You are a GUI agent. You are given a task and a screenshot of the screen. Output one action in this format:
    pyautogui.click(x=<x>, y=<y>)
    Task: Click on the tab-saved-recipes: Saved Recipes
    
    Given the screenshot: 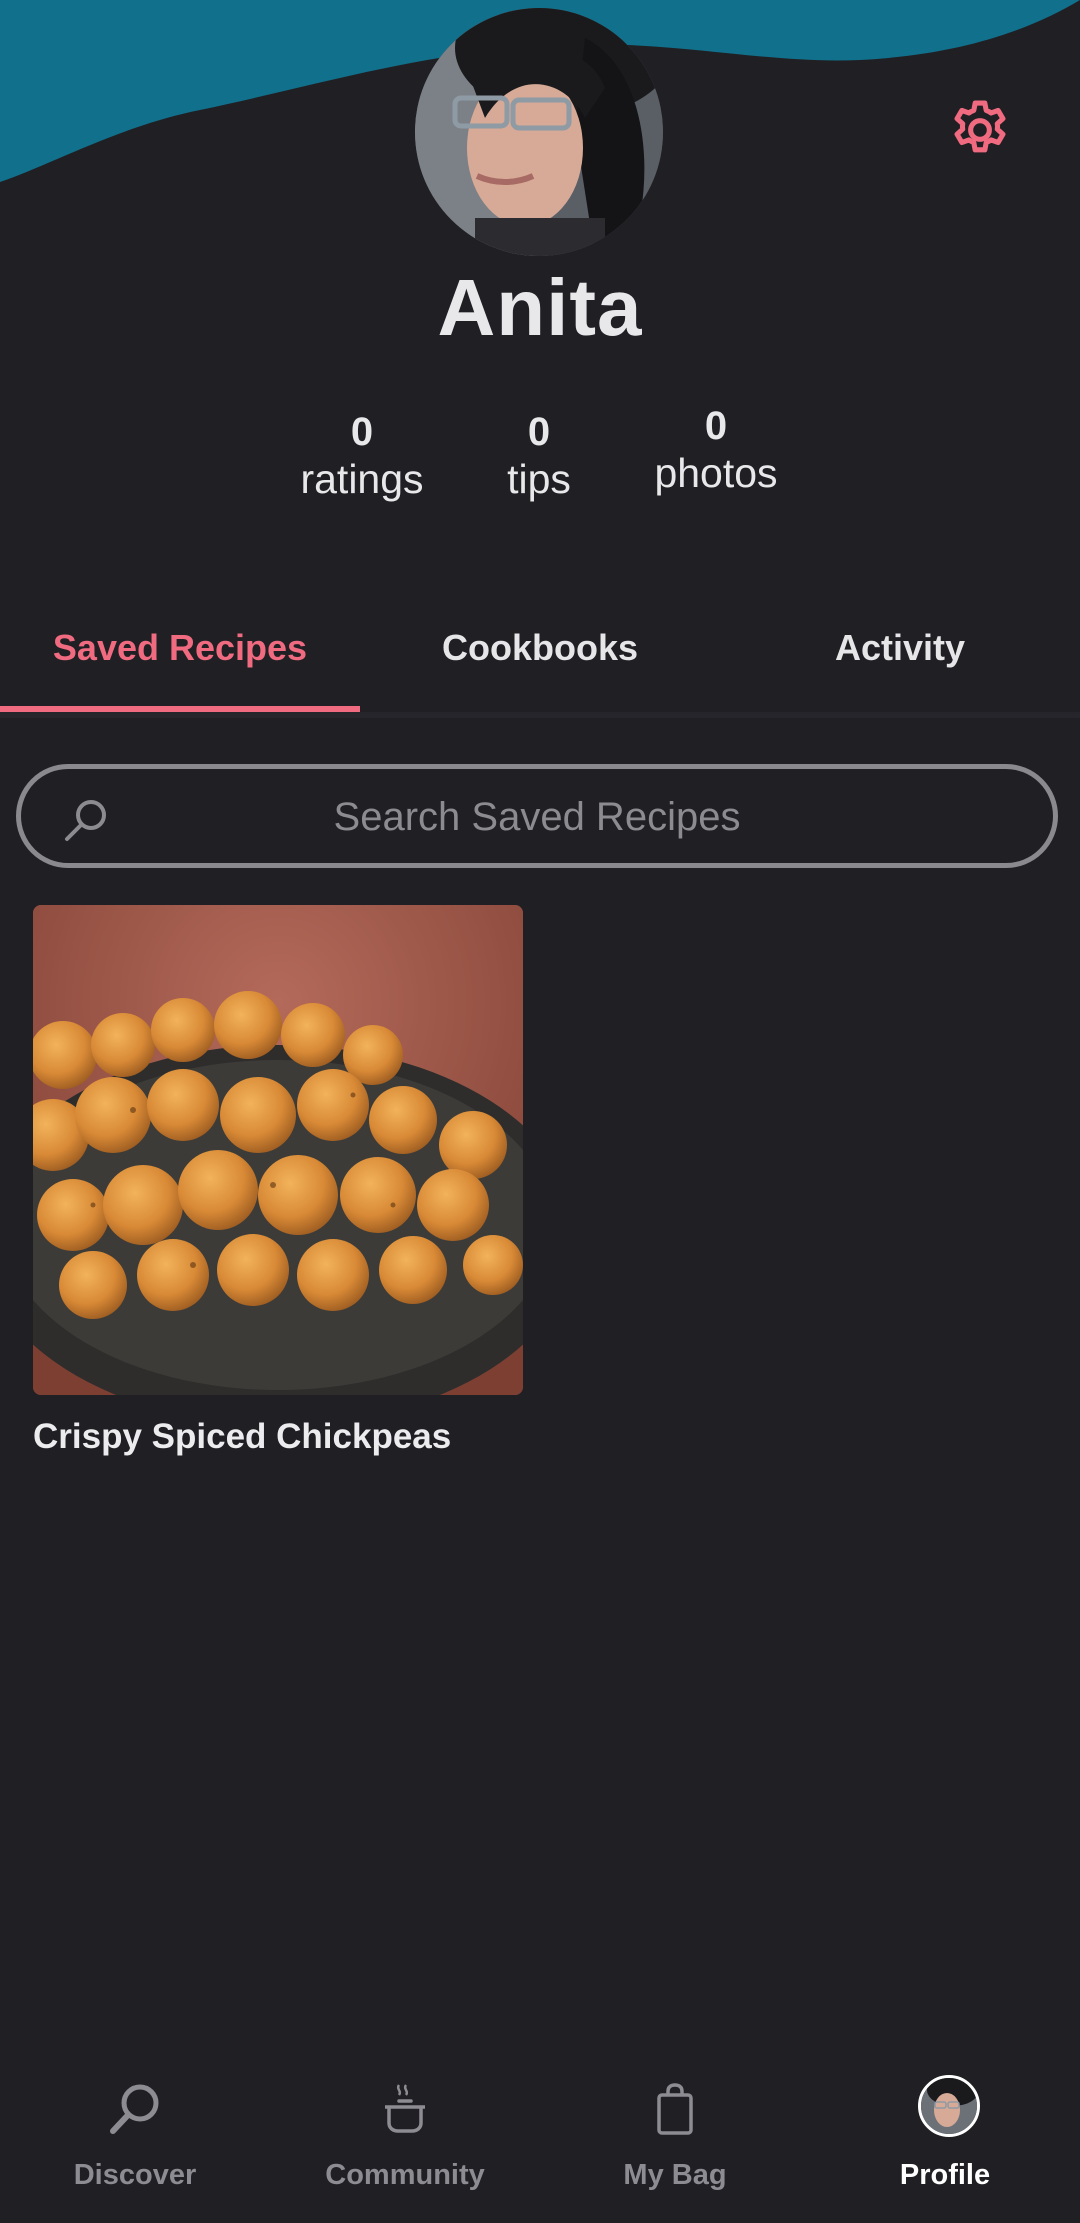 What is the action you would take?
    pyautogui.click(x=180, y=648)
    